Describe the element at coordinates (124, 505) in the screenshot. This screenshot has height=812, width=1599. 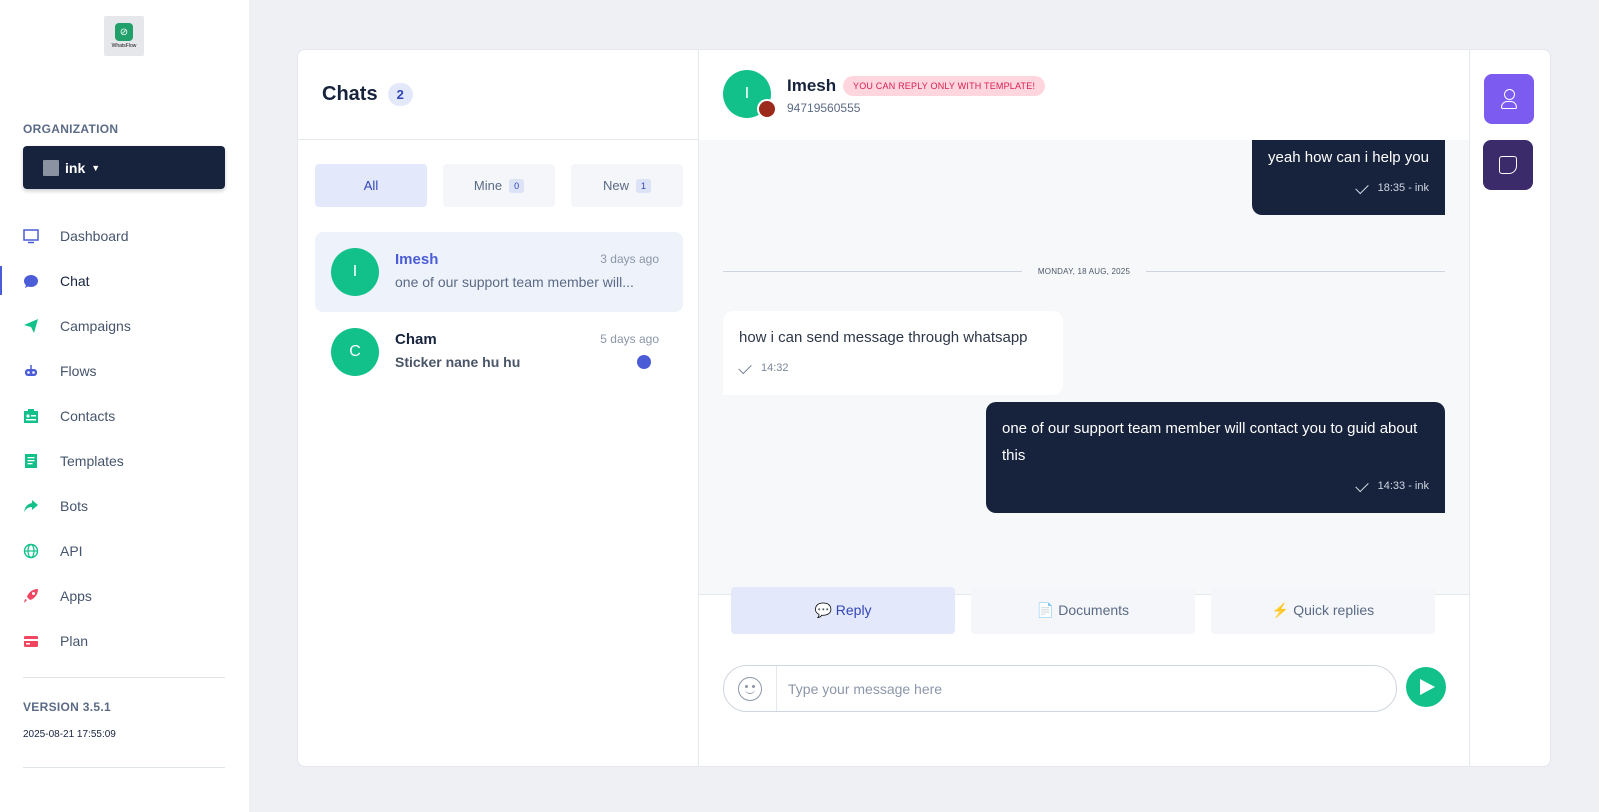
I see `sidebar-item-bots: Bots` at that location.